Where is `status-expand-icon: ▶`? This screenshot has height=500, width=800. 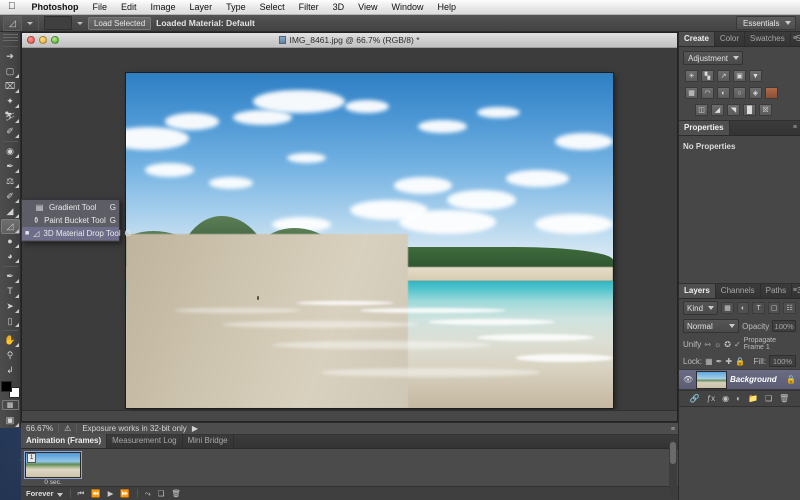
status-expand-icon: ▶ is located at coordinates (195, 428).